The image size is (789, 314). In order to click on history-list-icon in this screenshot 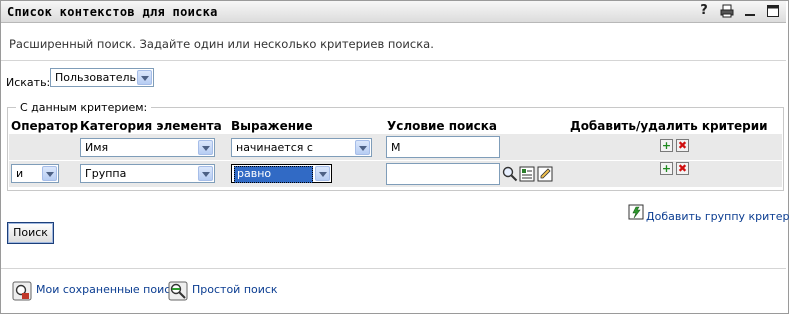, I will do `click(527, 174)`.